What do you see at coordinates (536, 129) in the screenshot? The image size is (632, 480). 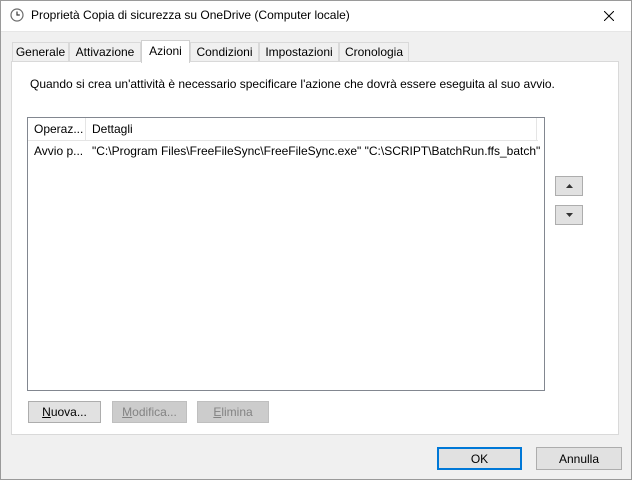 I see `column-divider` at bounding box center [536, 129].